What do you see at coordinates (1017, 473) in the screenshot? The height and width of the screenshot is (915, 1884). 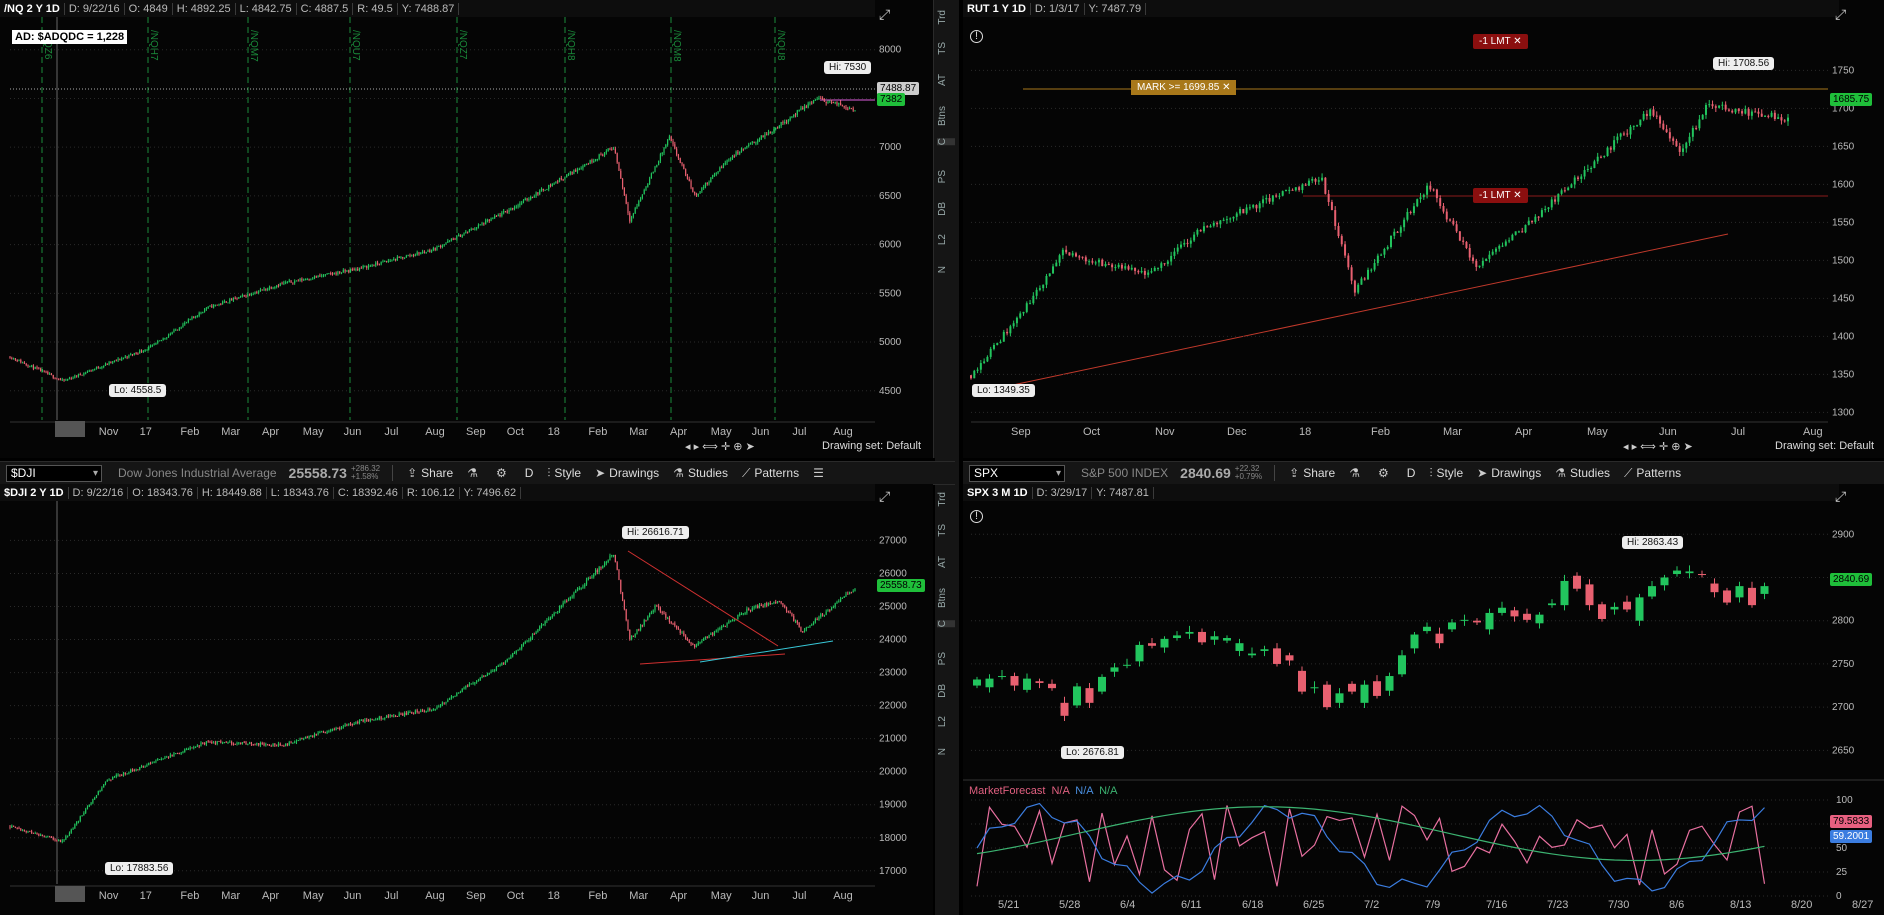 I see `symbol-input: SPX` at bounding box center [1017, 473].